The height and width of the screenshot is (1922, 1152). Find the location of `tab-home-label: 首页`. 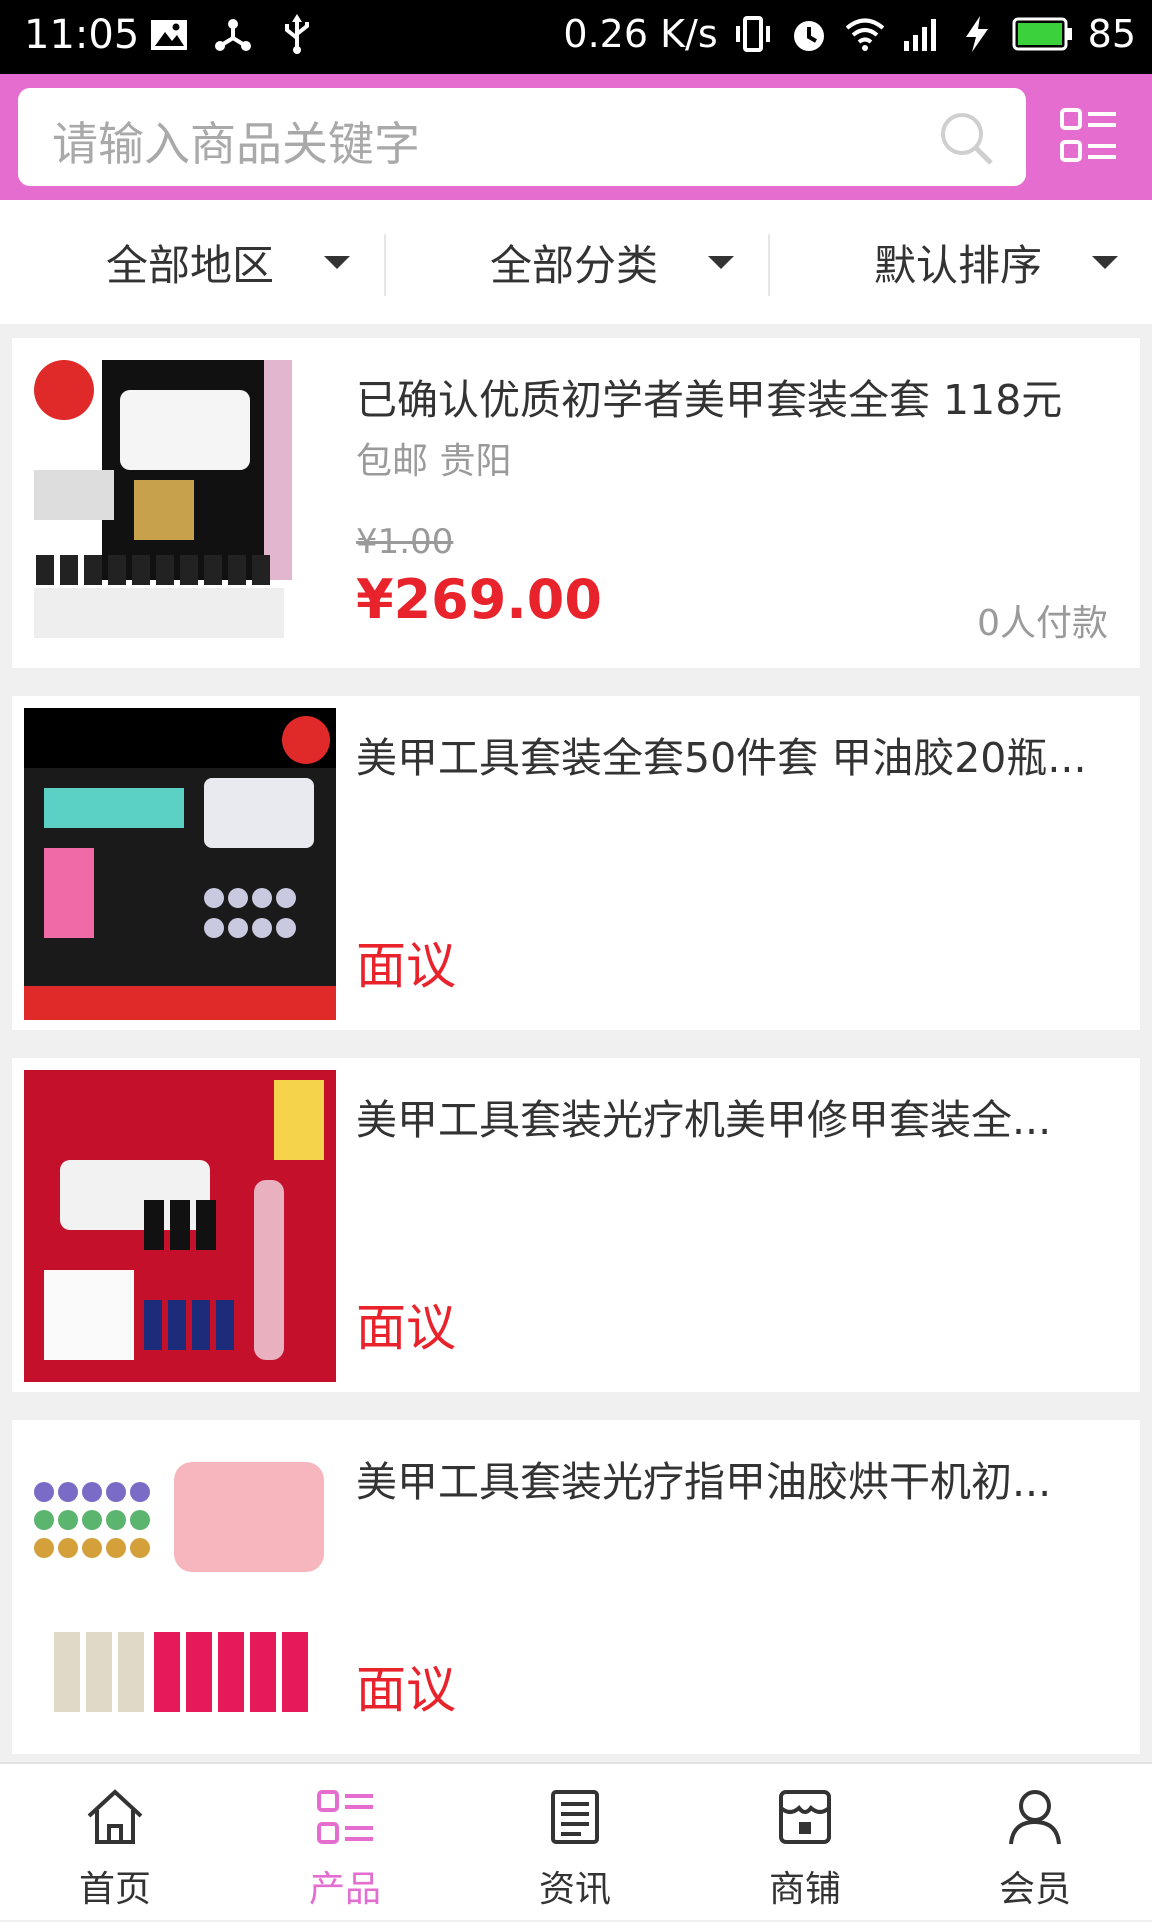

tab-home-label: 首页 is located at coordinates (114, 1889).